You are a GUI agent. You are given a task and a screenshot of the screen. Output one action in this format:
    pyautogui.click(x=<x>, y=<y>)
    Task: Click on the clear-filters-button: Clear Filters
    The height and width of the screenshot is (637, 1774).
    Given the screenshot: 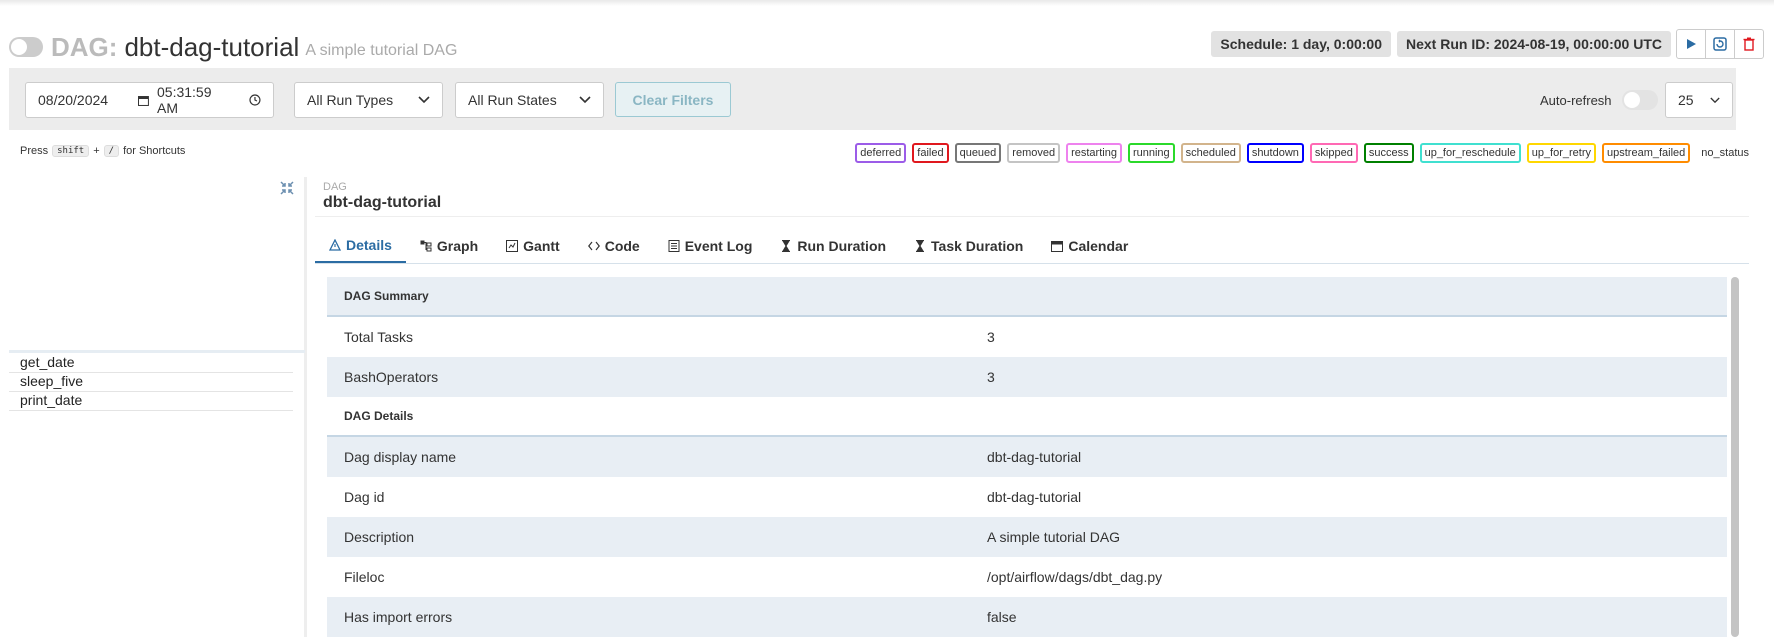 What is the action you would take?
    pyautogui.click(x=673, y=99)
    